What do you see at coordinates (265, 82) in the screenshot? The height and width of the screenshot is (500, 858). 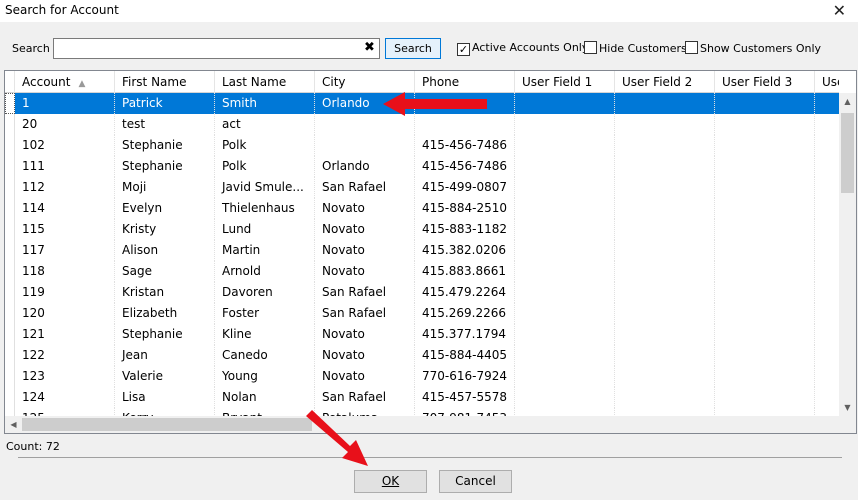 I see `column-header-last-name: Last Name` at bounding box center [265, 82].